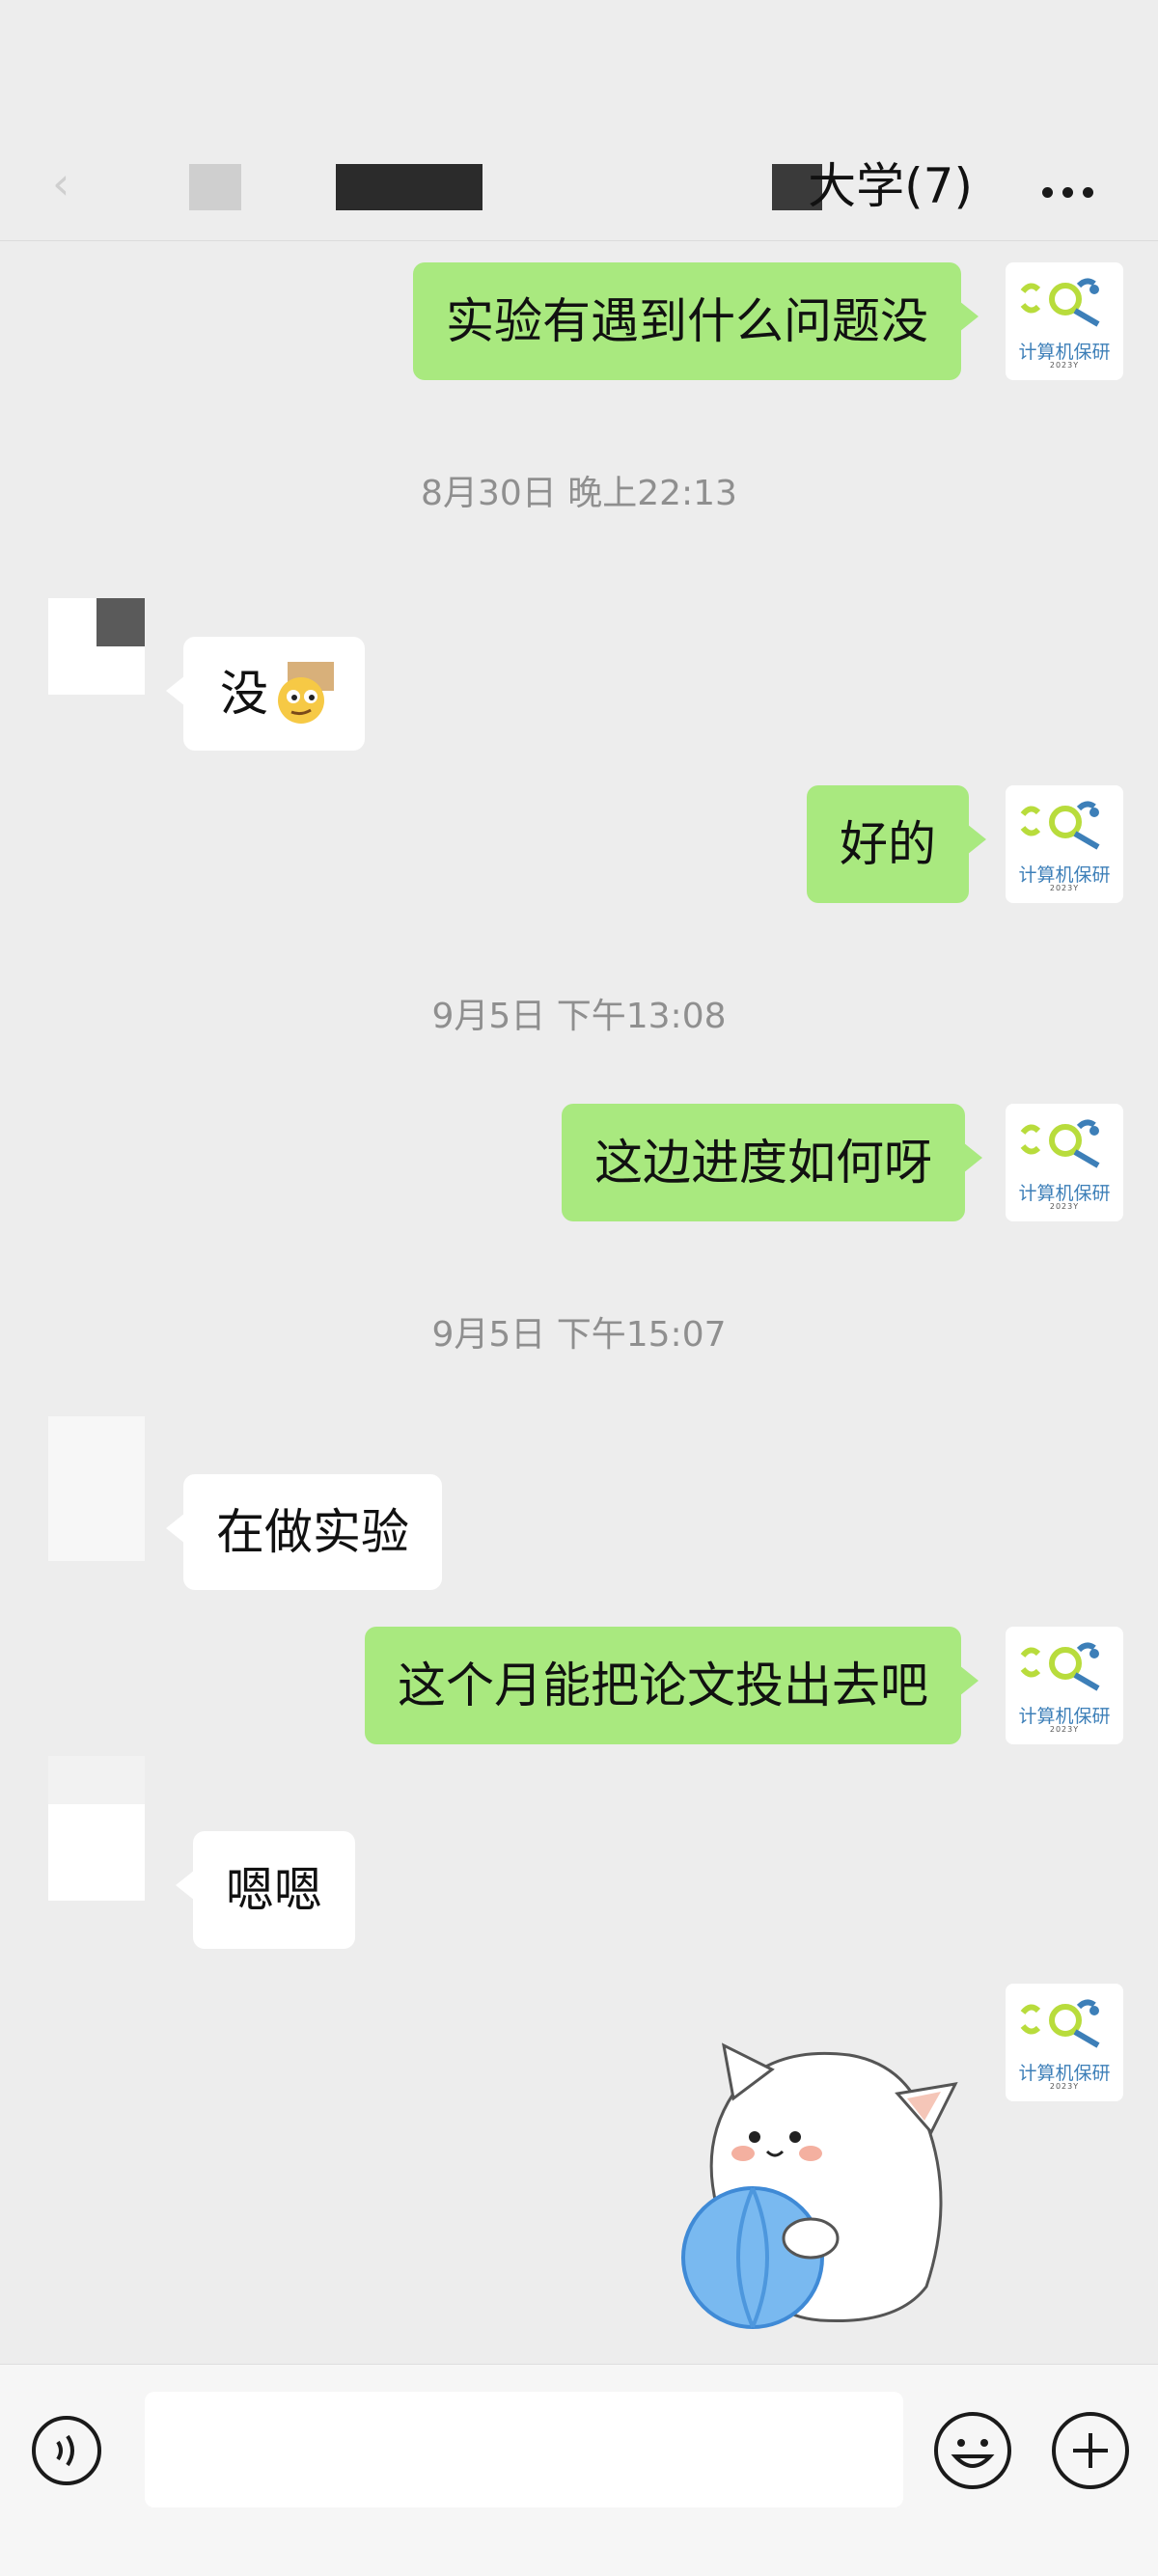 The height and width of the screenshot is (2576, 1158). I want to click on emoji-icon, so click(972, 2450).